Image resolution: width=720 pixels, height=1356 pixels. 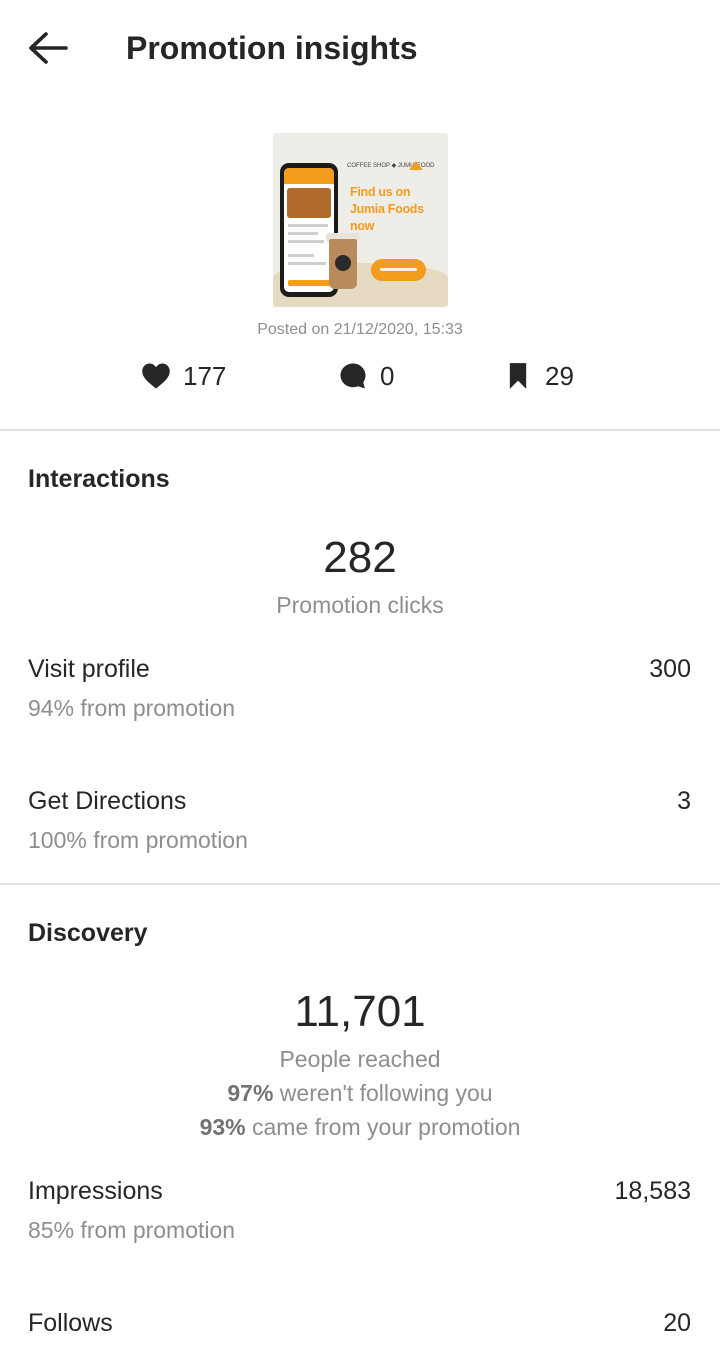 I want to click on screen-header, so click(x=309, y=176).